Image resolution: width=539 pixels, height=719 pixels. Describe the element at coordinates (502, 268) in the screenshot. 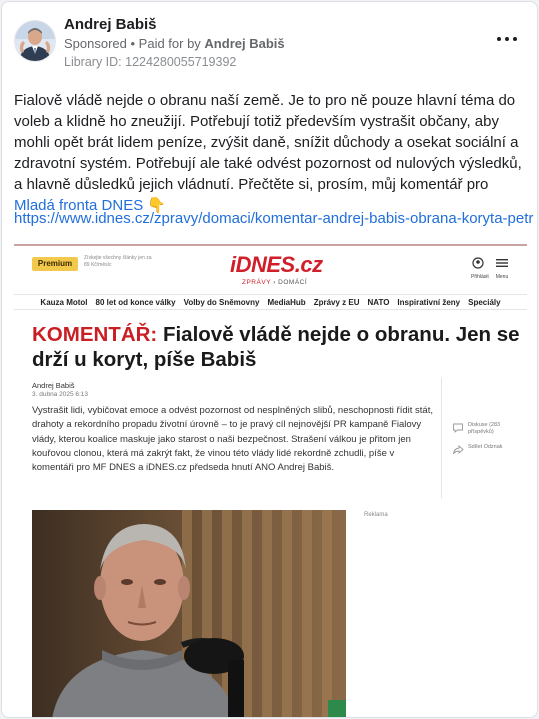

I see `hamburger-menu-icon: Menu` at that location.